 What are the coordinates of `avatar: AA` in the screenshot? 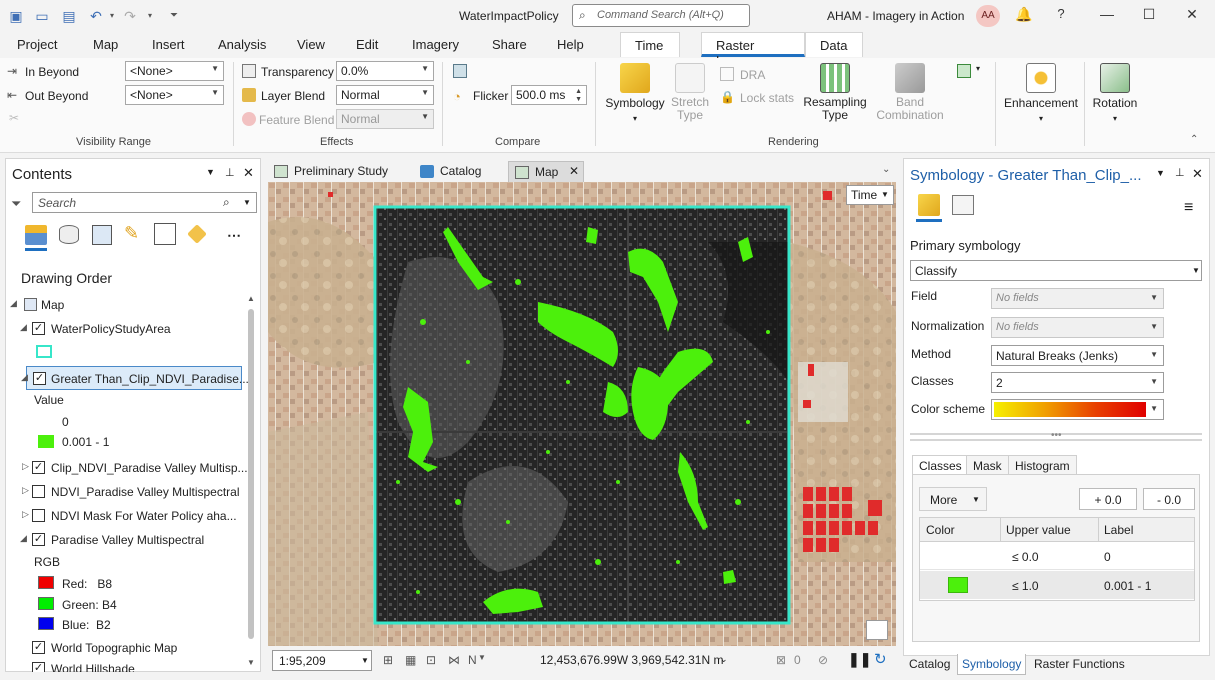 It's located at (988, 16).